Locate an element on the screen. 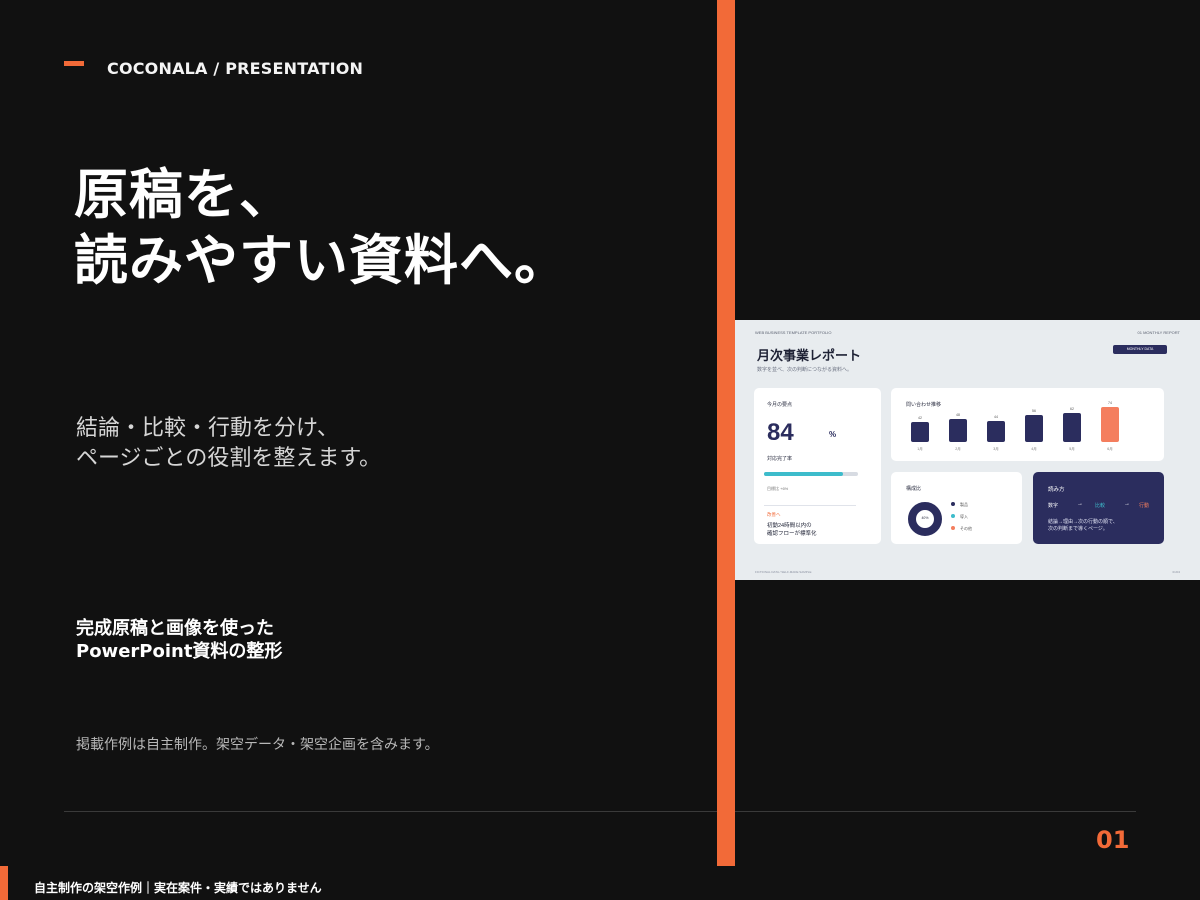  kpi-target: 目標比 +6% is located at coordinates (778, 488).